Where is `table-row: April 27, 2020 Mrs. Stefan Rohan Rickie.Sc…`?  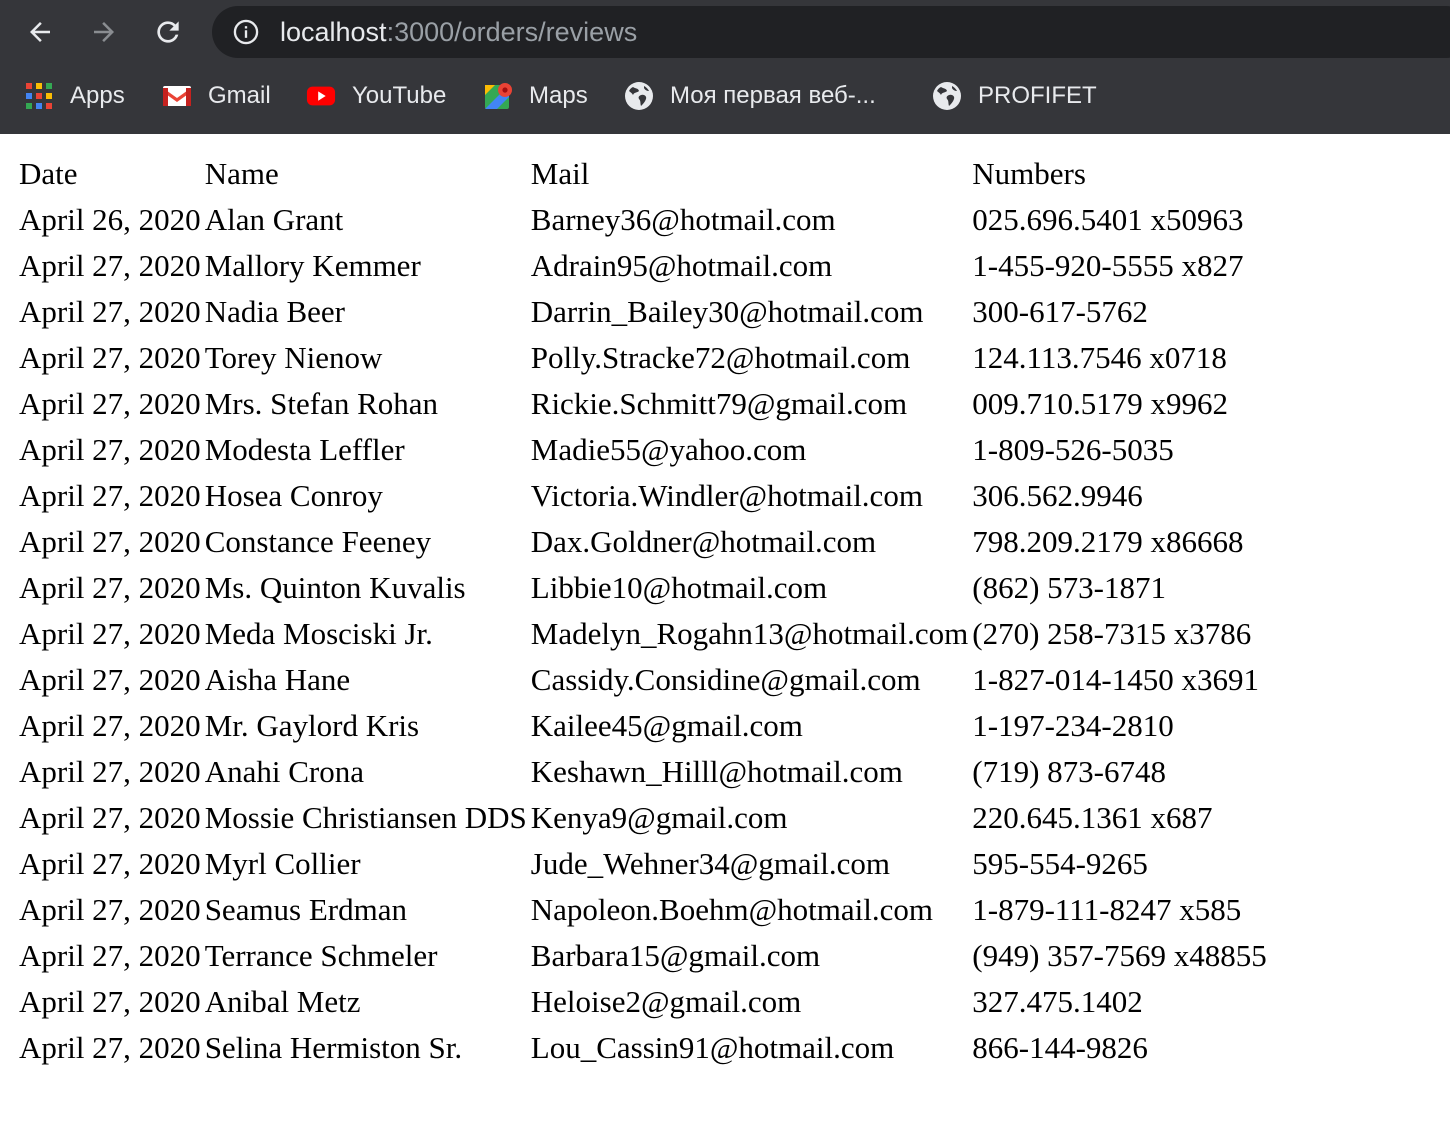 table-row: April 27, 2020 Mrs. Stefan Rohan Rickie.Sc… is located at coordinates (643, 404).